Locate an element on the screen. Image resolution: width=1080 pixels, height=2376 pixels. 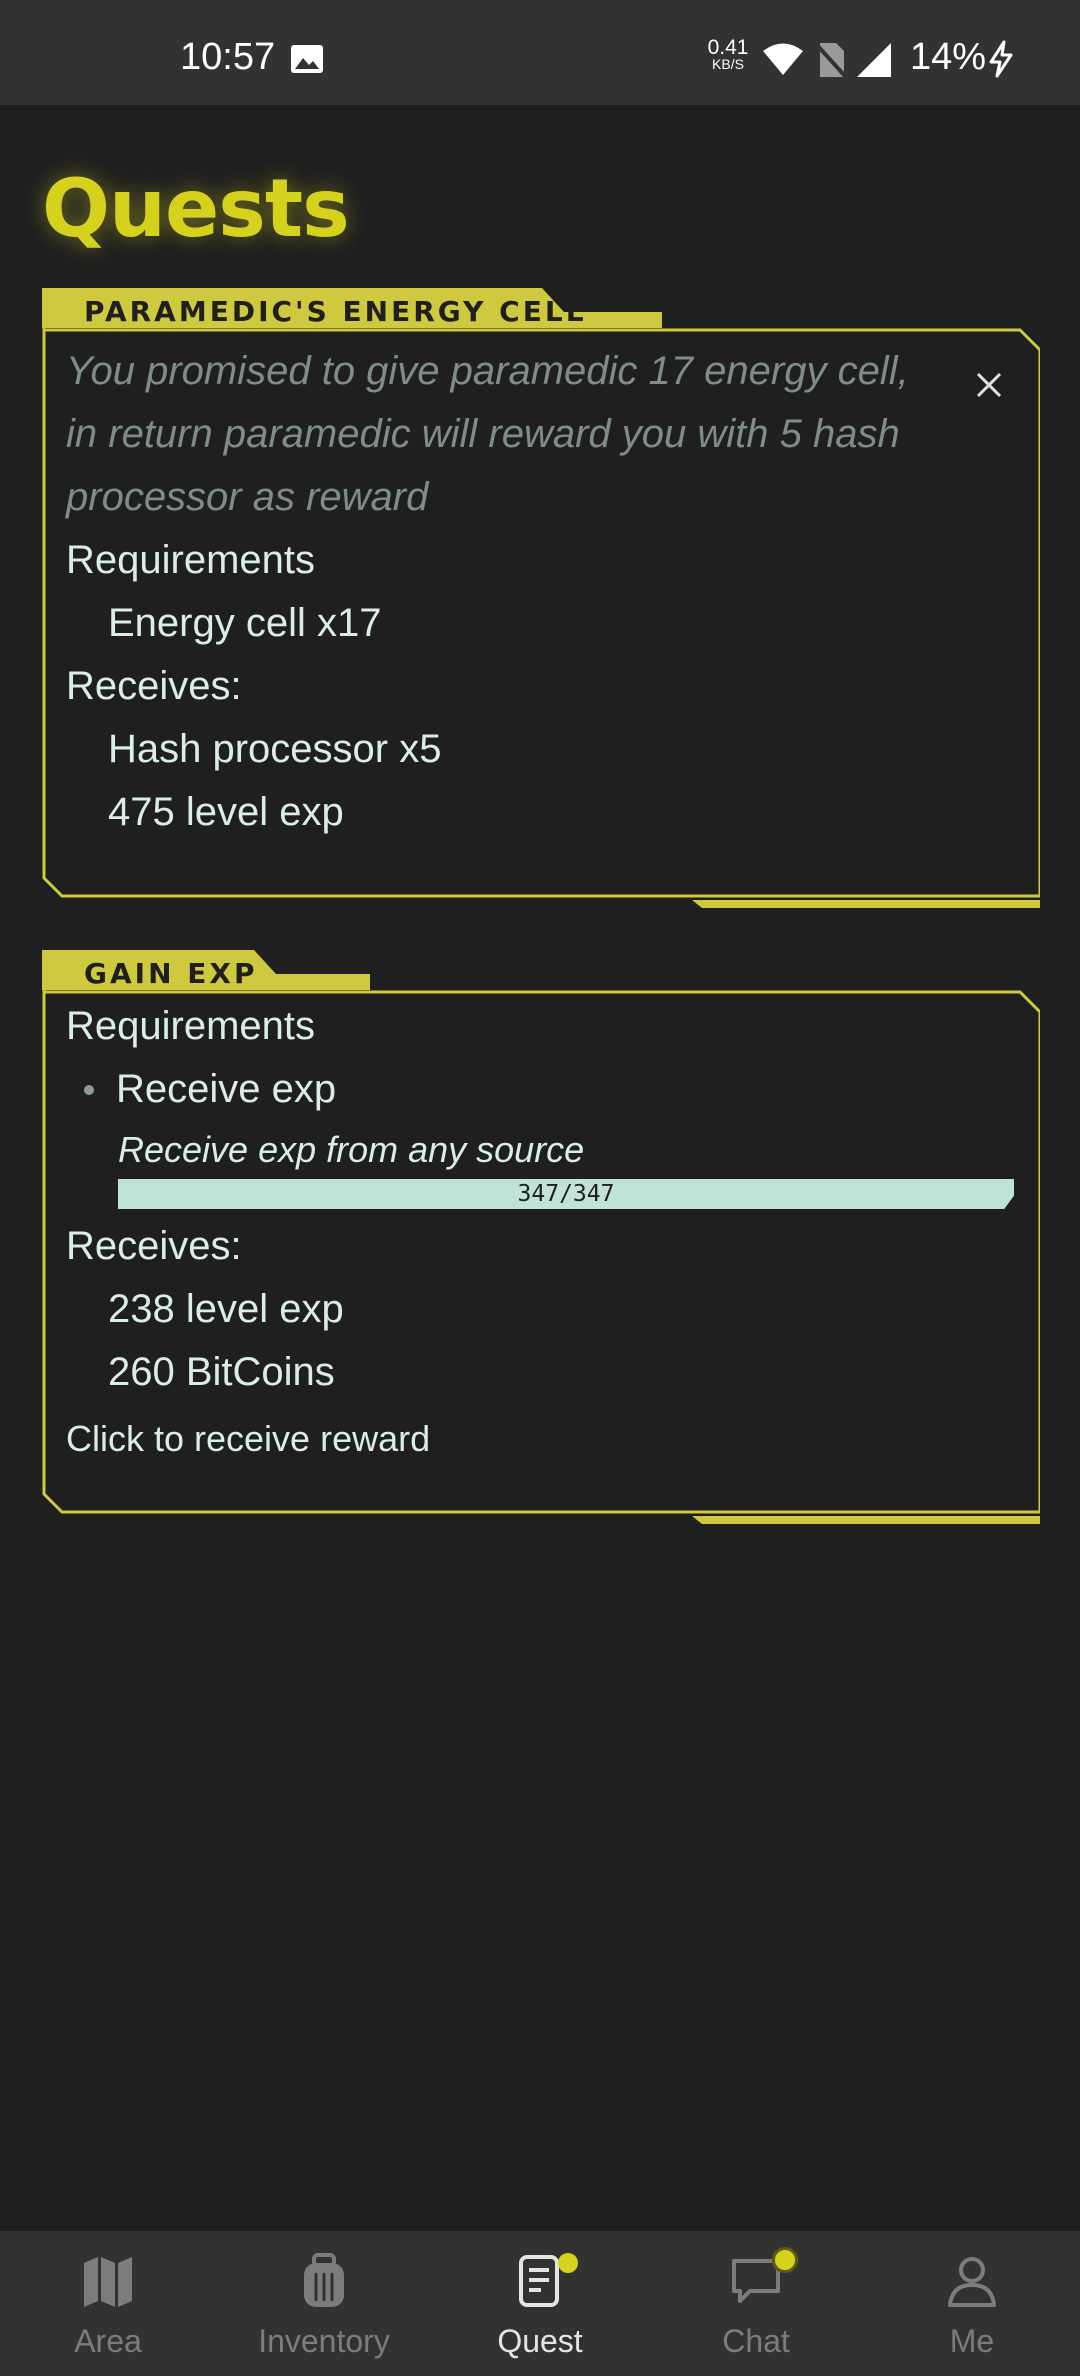
reward-item: Hash processor x5 is located at coordinates (275, 749).